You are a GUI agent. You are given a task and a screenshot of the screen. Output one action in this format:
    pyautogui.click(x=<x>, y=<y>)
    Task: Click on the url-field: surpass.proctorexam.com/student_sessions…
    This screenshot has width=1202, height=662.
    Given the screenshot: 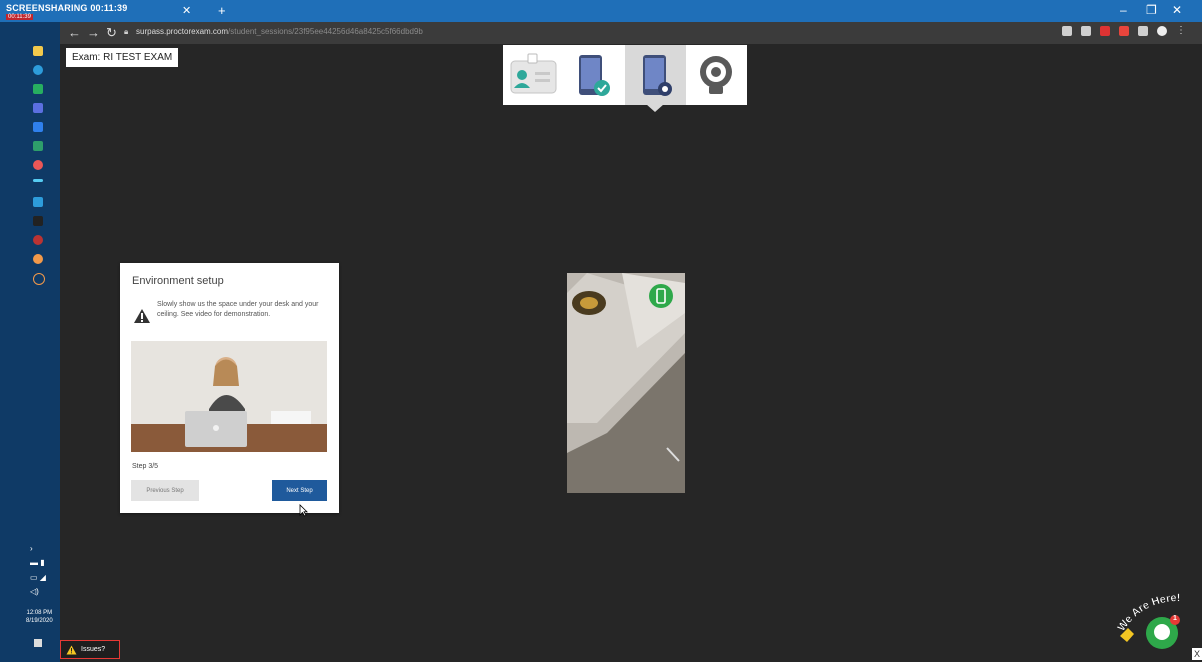 What is the action you would take?
    pyautogui.click(x=326, y=33)
    